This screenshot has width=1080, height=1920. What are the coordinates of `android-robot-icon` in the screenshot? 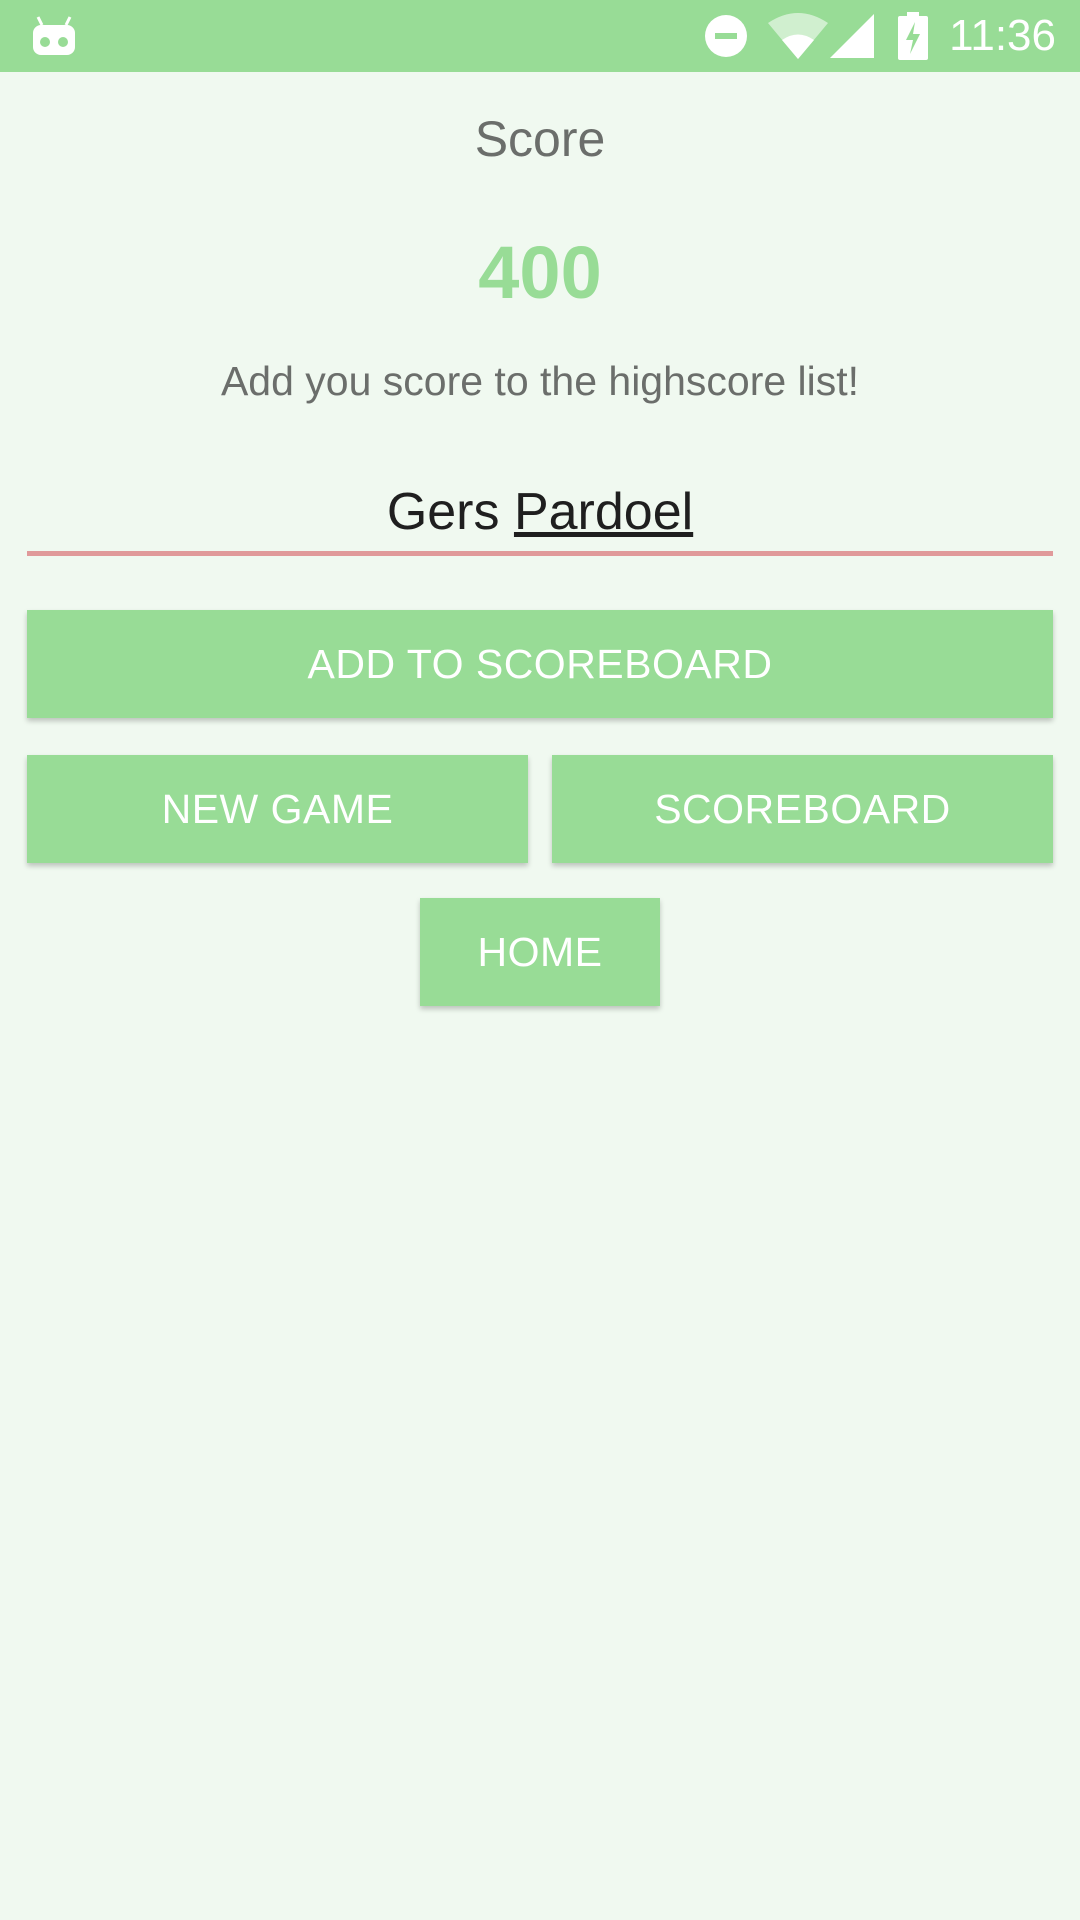 It's located at (54, 36).